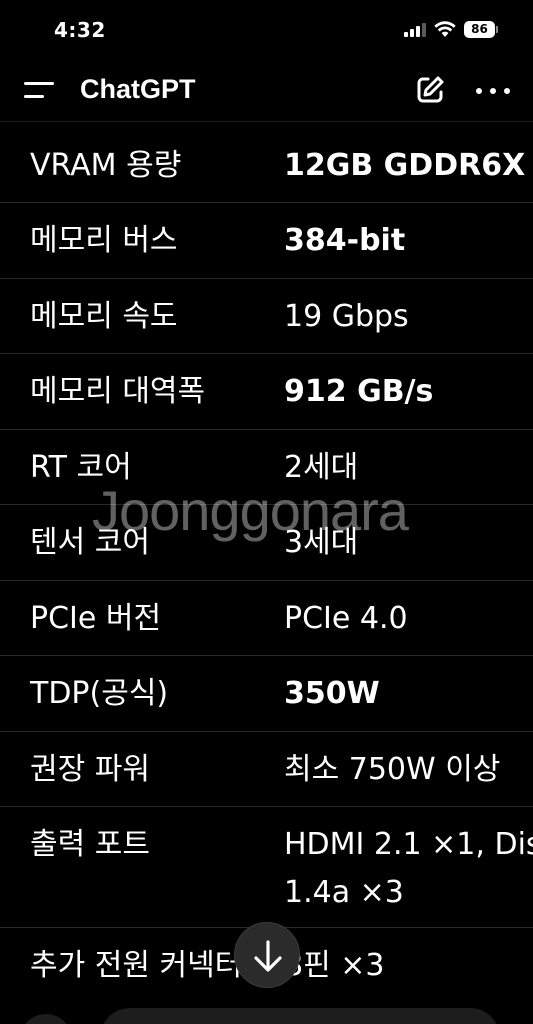 The image size is (533, 1024). What do you see at coordinates (266, 618) in the screenshot?
I see `table-row: PCIe 버전 PCIe 4.0` at bounding box center [266, 618].